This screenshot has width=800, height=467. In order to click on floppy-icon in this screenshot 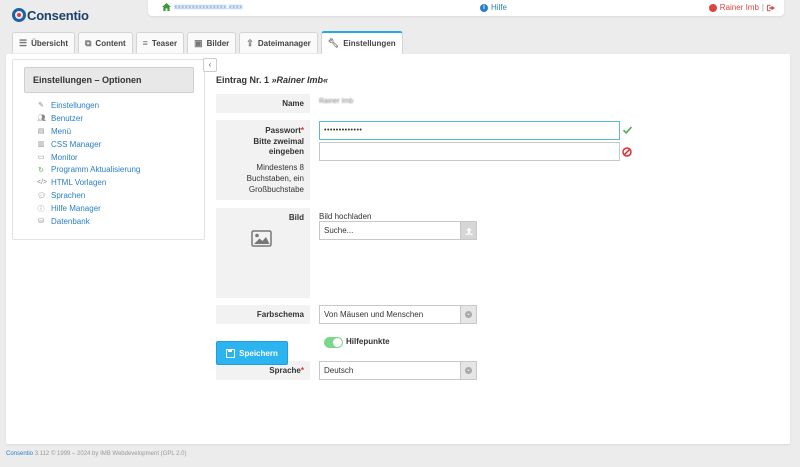, I will do `click(231, 353)`.